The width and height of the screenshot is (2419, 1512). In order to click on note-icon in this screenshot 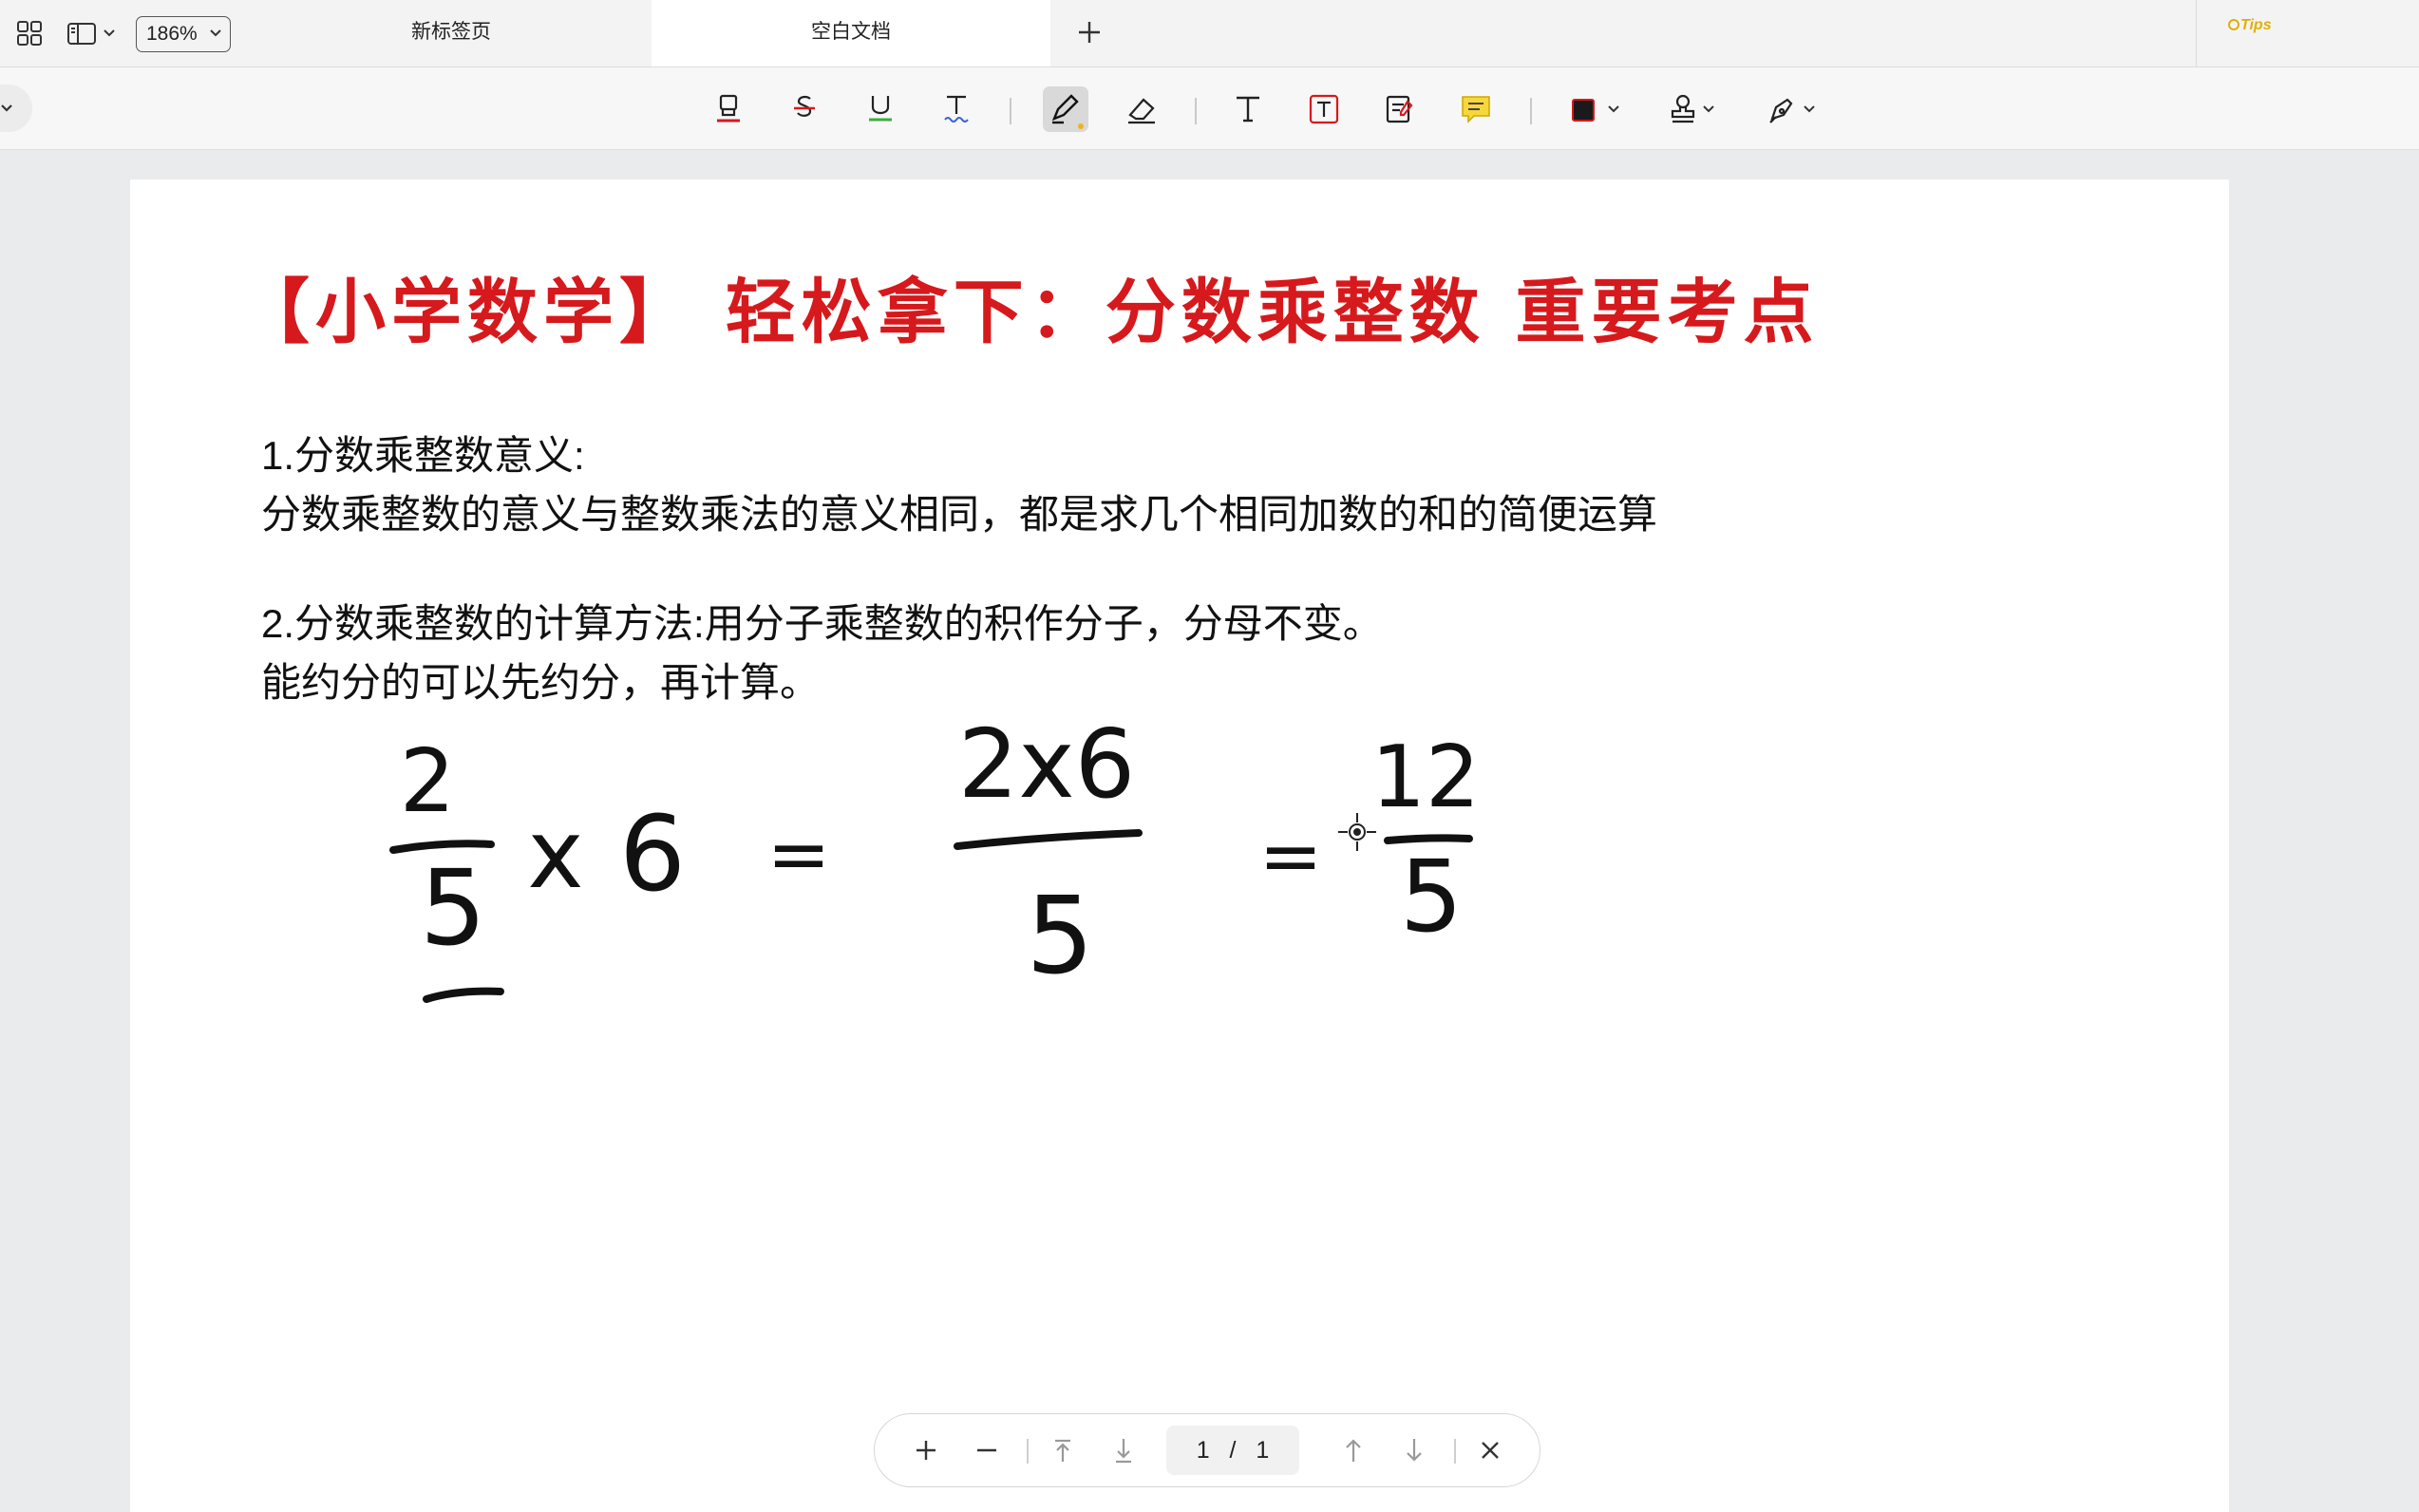, I will do `click(1400, 109)`.